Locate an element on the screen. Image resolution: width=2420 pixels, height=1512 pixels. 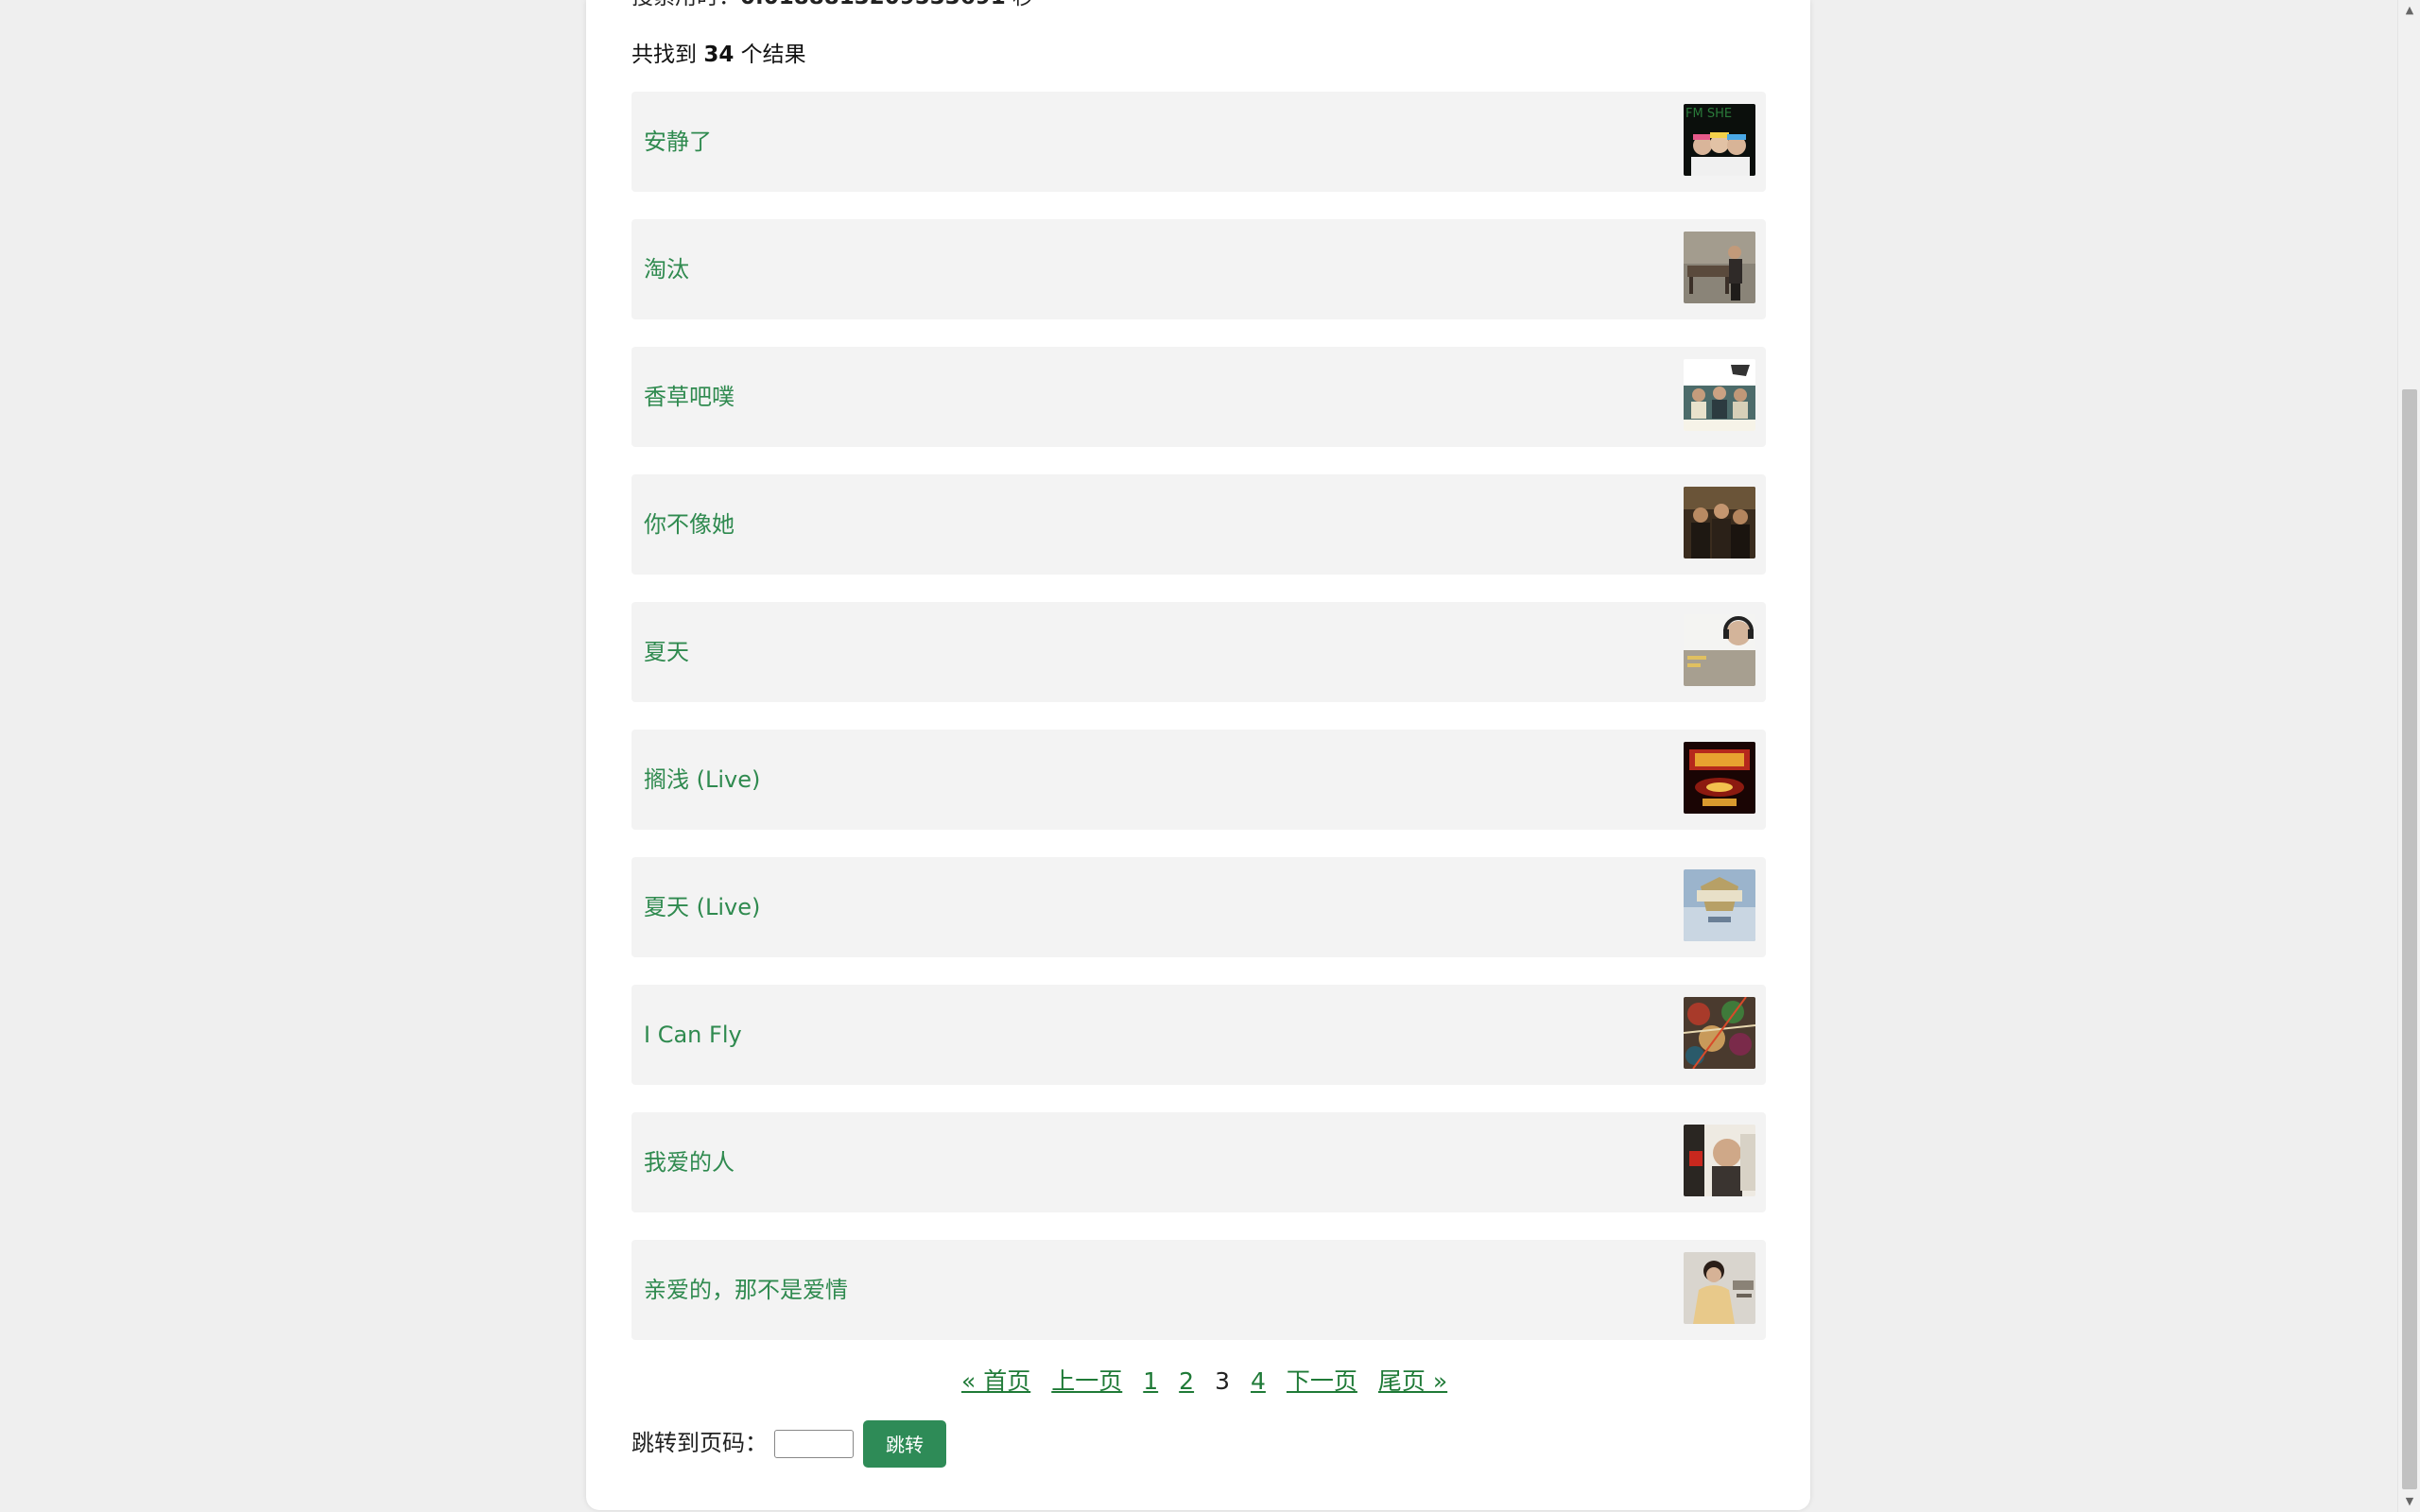
result-item: I Can Fly is located at coordinates (1198, 1035).